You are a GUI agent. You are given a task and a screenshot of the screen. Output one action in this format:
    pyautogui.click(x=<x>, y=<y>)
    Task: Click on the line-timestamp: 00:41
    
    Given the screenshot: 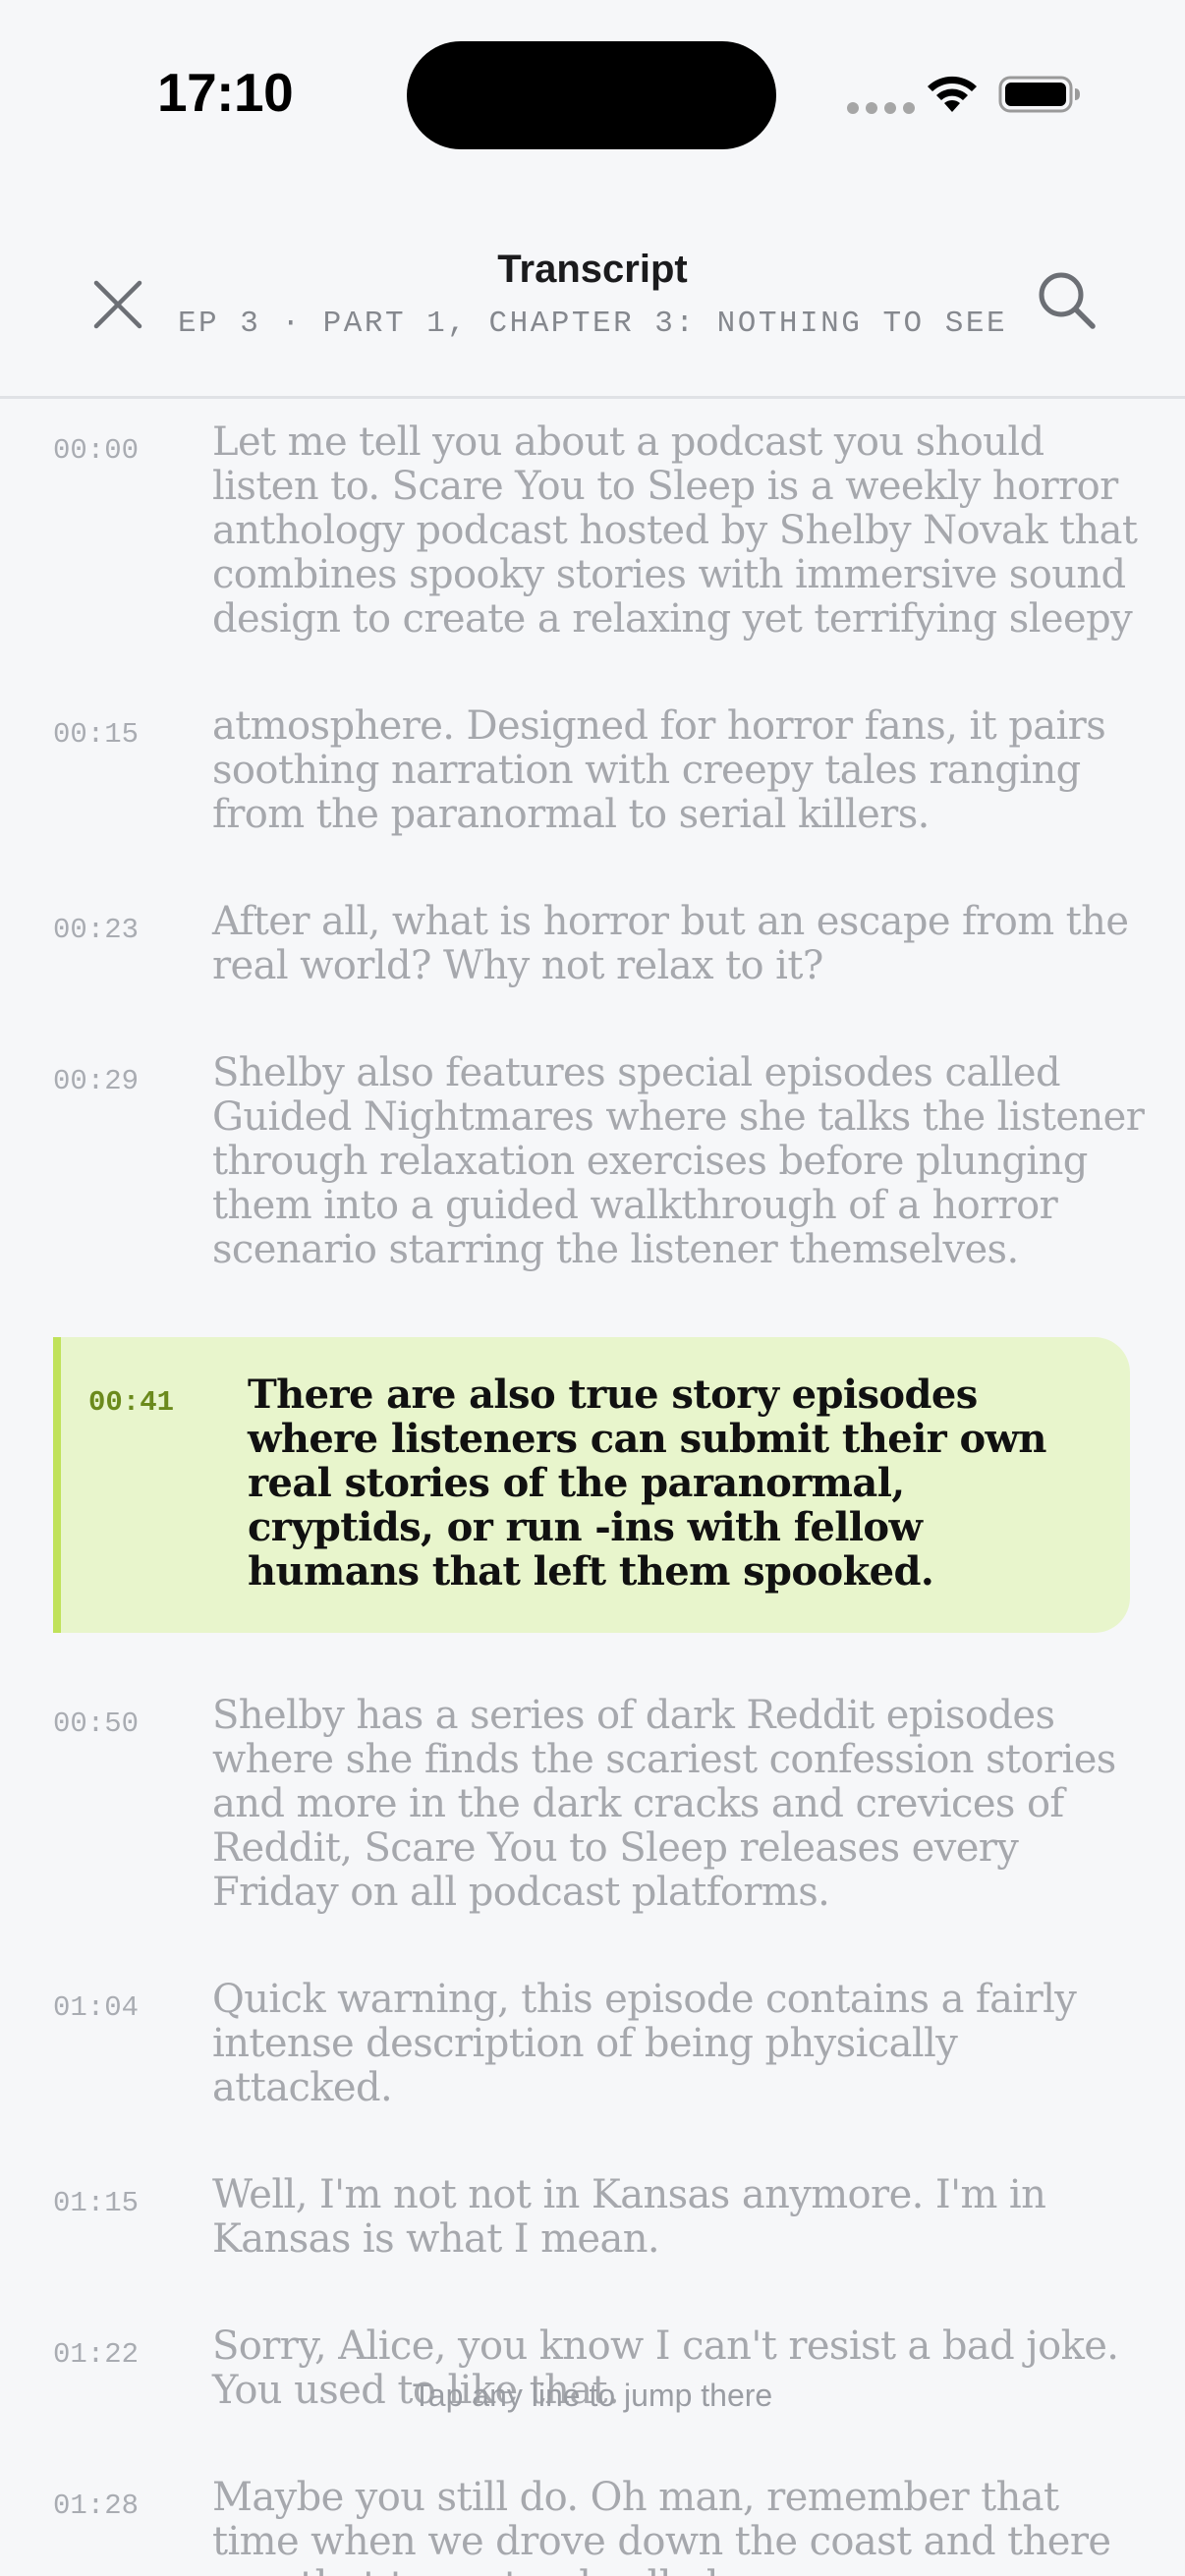 What is the action you would take?
    pyautogui.click(x=132, y=1402)
    